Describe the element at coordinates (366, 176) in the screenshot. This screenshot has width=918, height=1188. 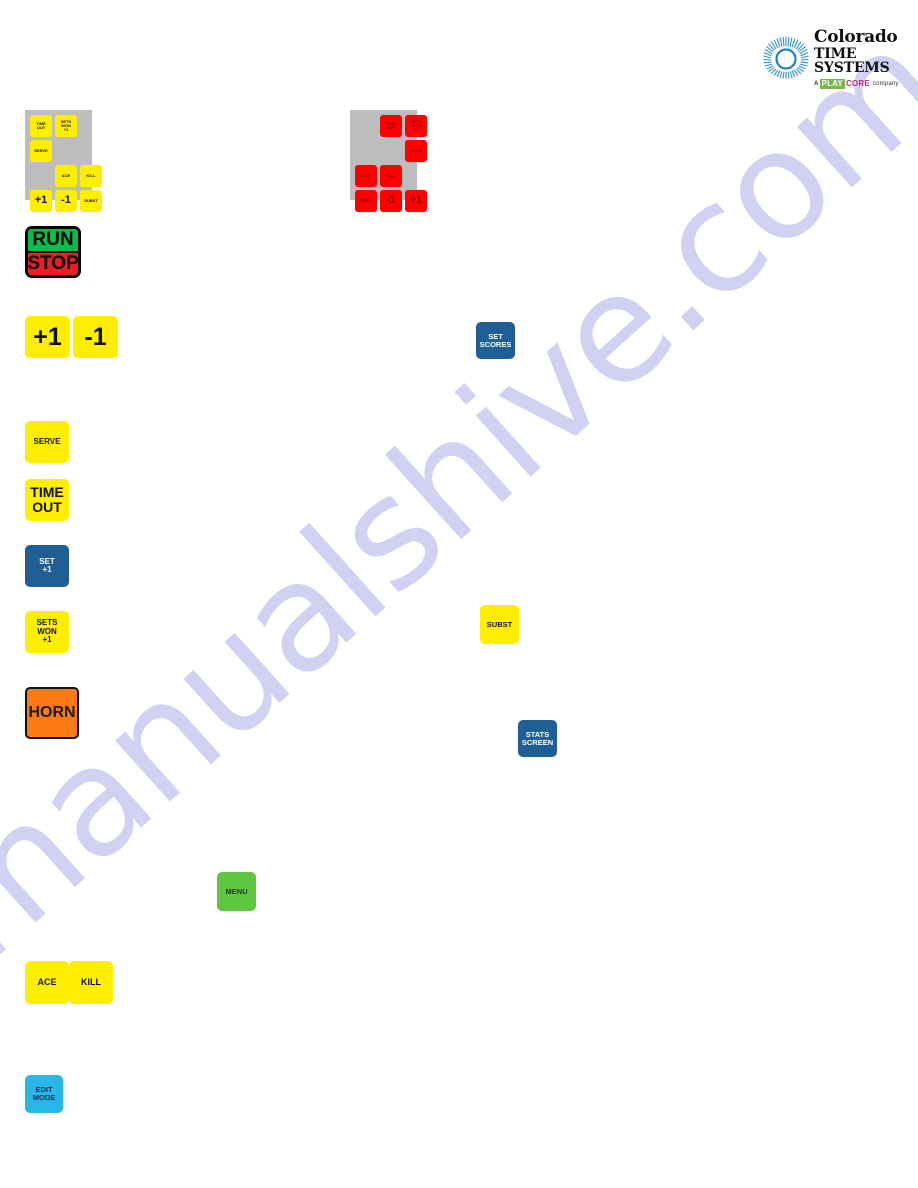
I see `guest-key-ace: ACE` at that location.